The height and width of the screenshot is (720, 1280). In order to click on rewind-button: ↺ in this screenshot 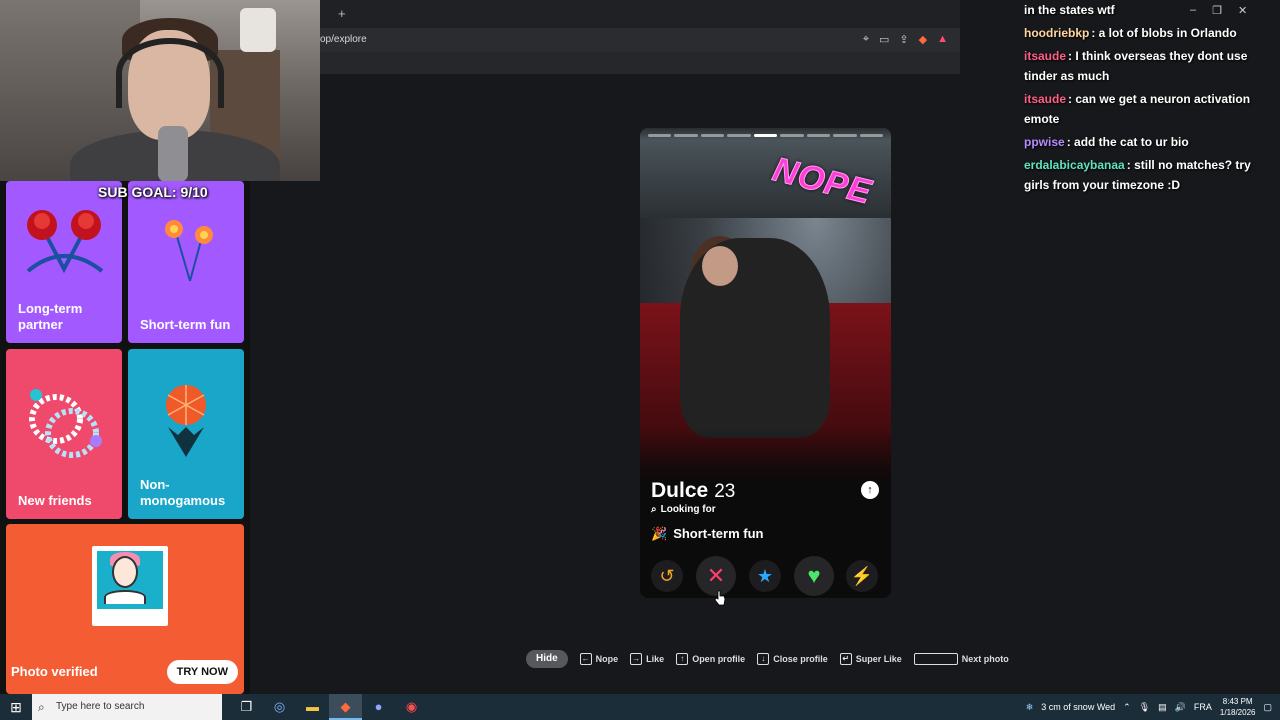, I will do `click(667, 576)`.